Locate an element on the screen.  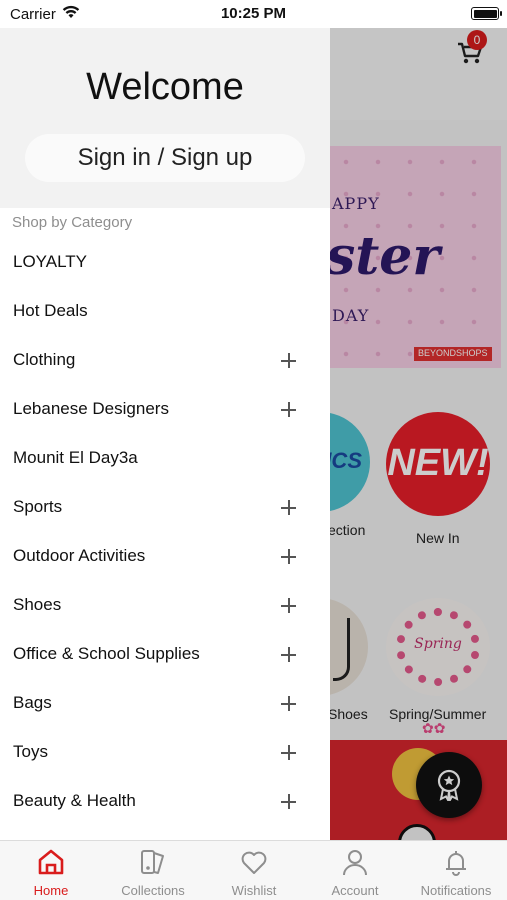
menu-item-office-school-supplies: Office & School Supplies is located at coordinates (165, 654).